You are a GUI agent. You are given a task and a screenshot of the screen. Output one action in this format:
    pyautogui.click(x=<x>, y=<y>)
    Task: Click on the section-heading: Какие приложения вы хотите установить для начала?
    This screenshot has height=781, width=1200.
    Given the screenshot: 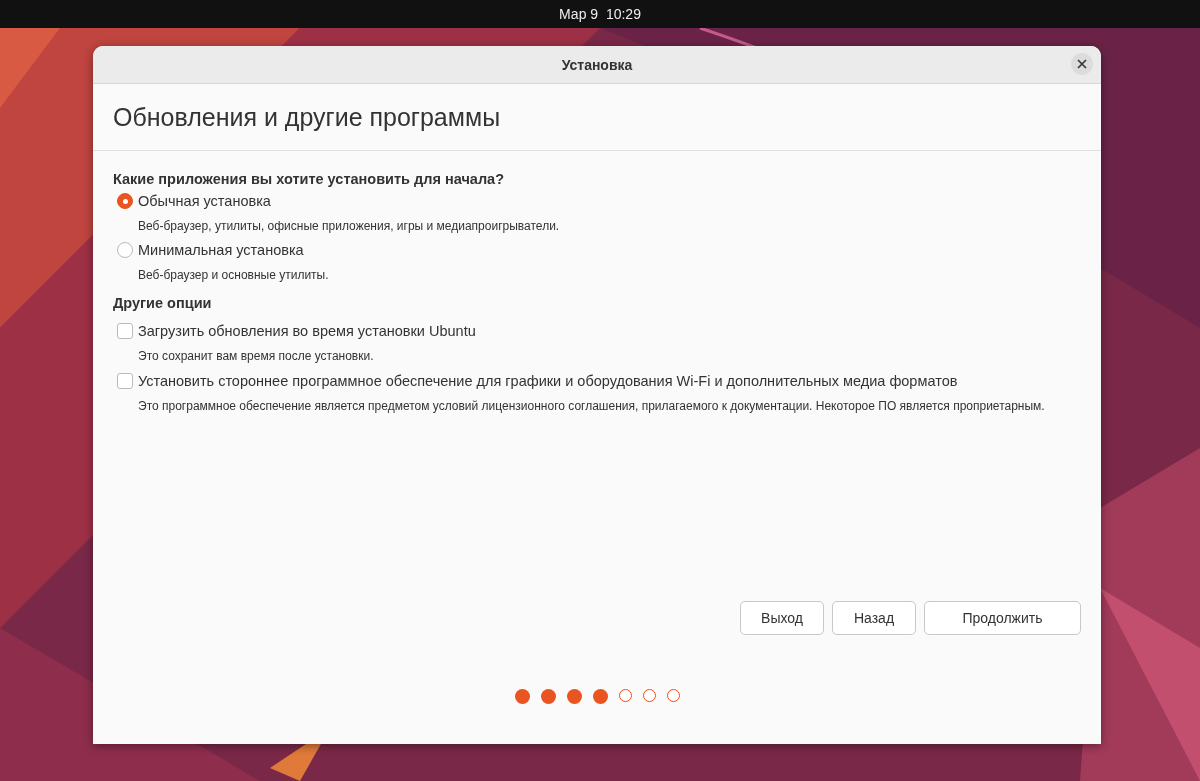 What is the action you would take?
    pyautogui.click(x=309, y=179)
    